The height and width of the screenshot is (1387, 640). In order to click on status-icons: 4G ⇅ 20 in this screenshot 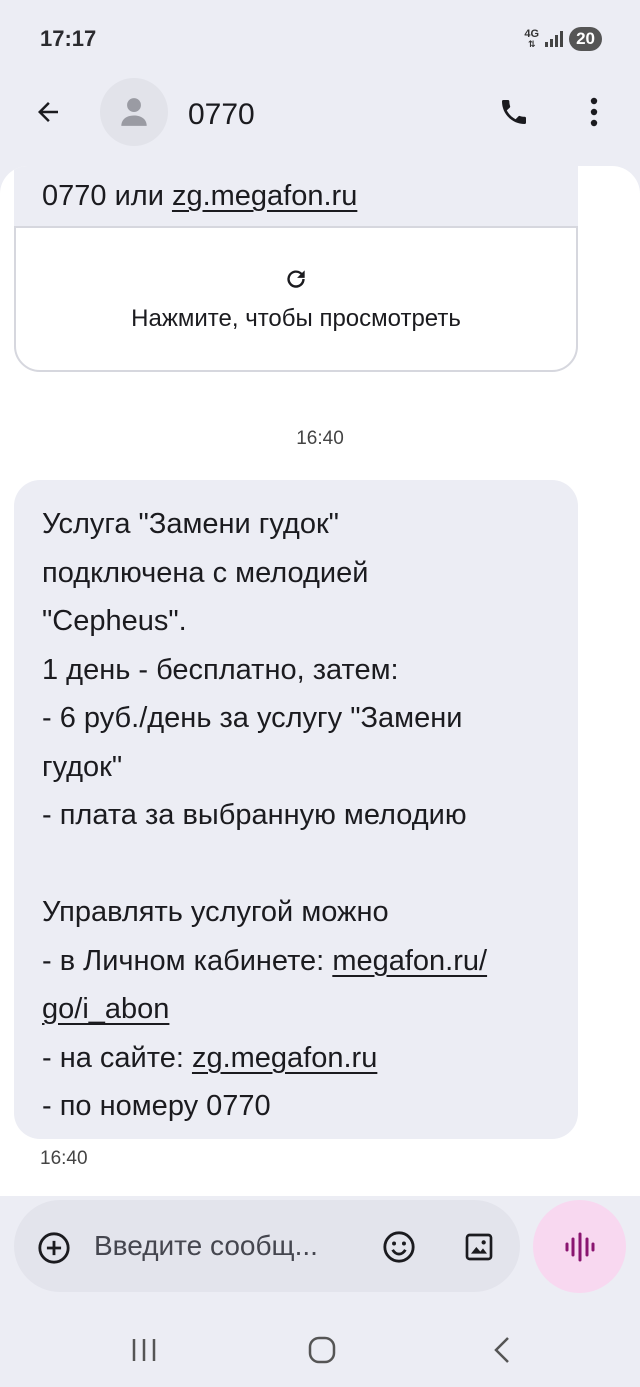, I will do `click(563, 39)`.